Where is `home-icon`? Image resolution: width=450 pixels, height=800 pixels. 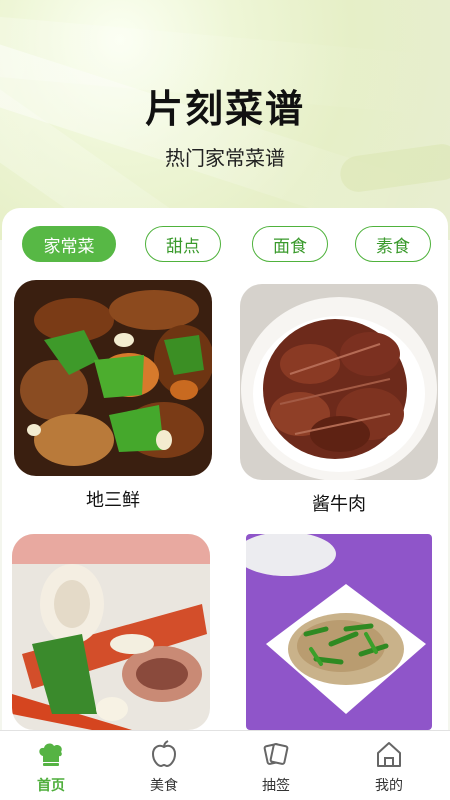
home-icon is located at coordinates (389, 754).